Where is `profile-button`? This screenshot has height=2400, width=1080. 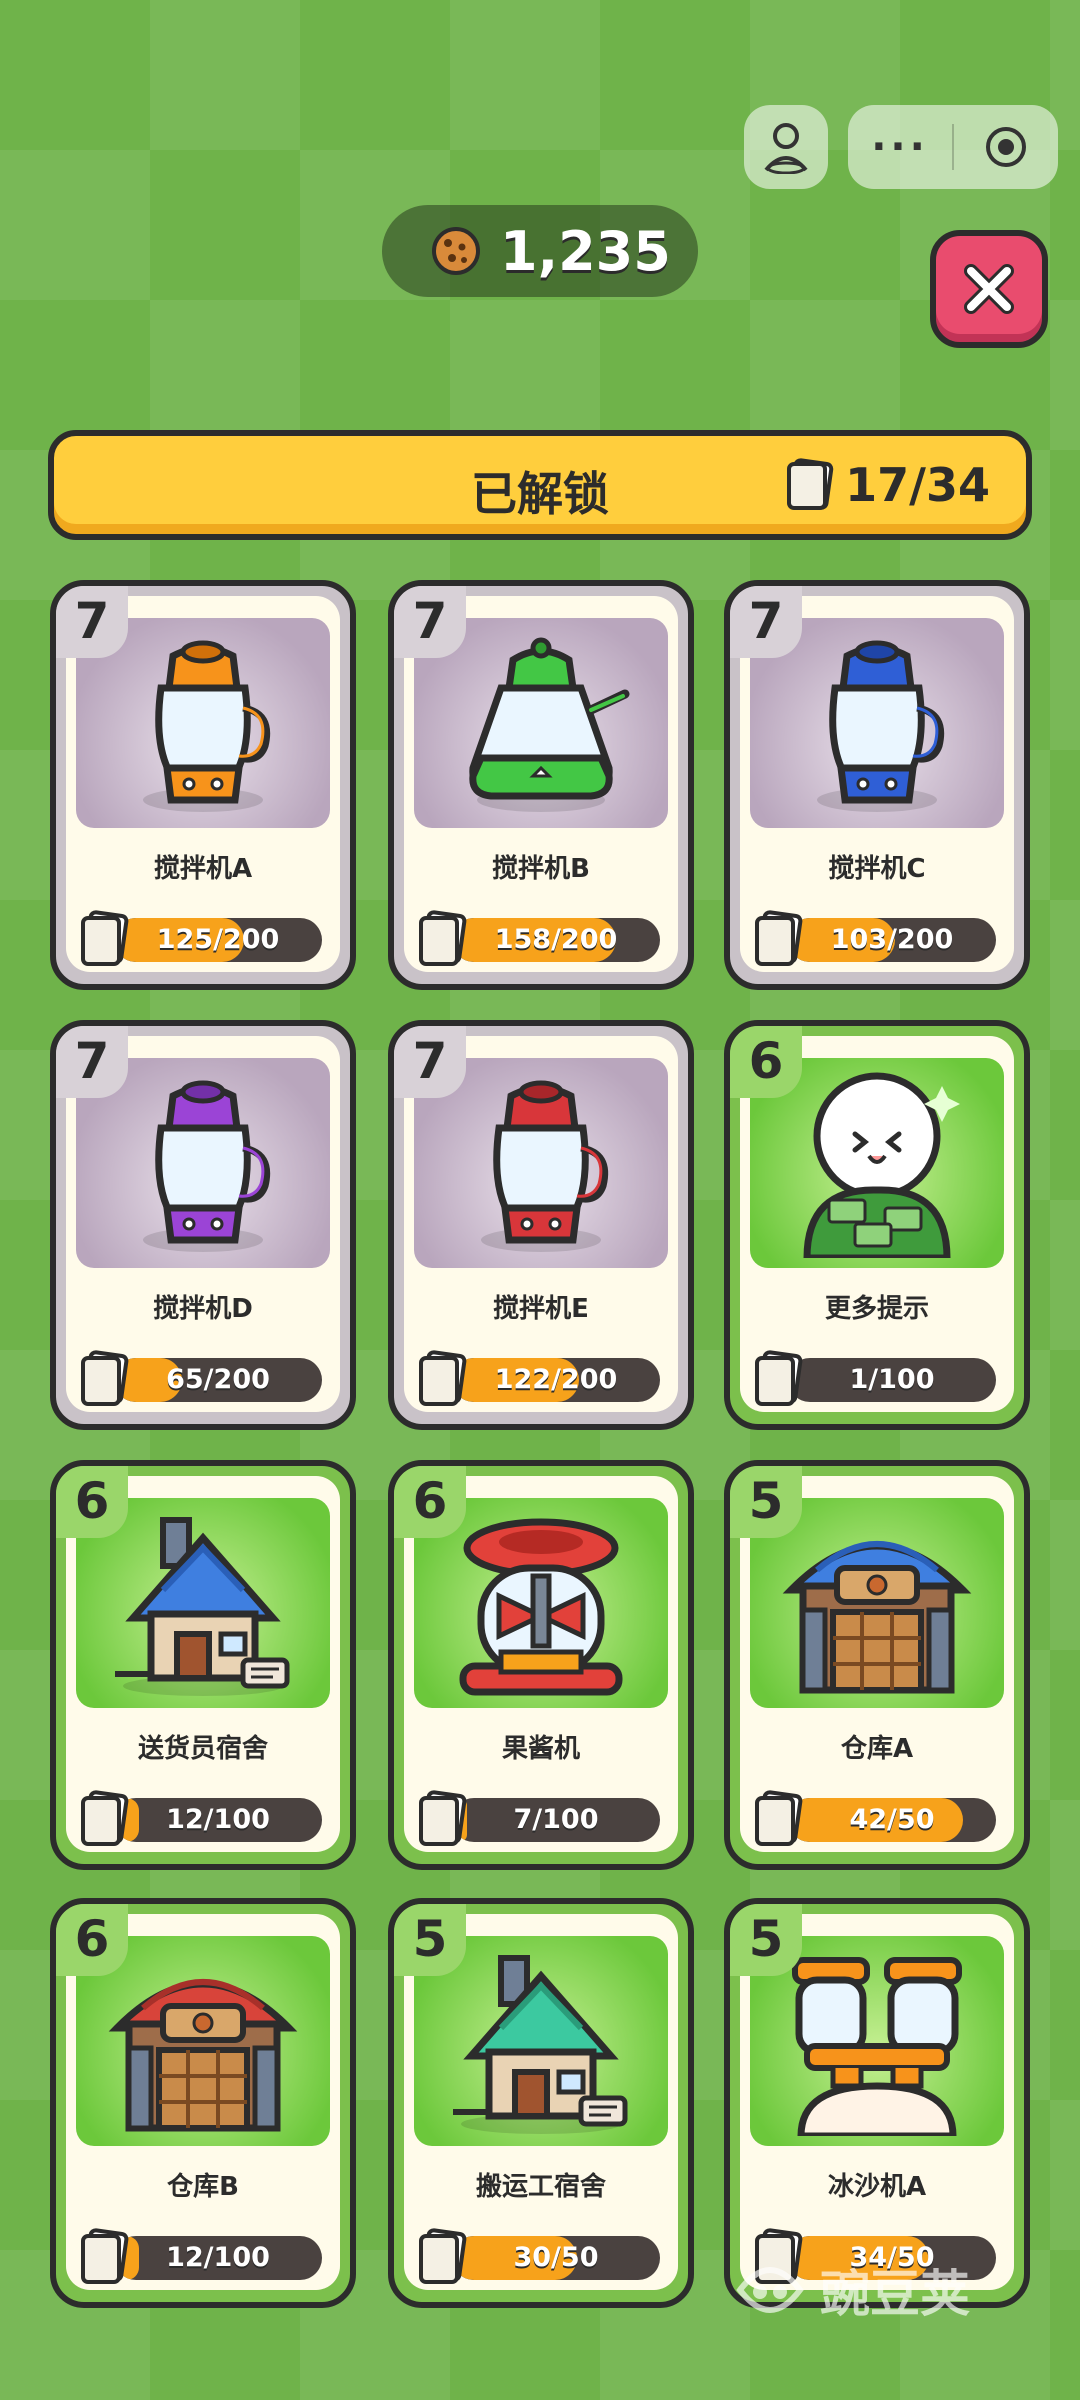
profile-button is located at coordinates (786, 147).